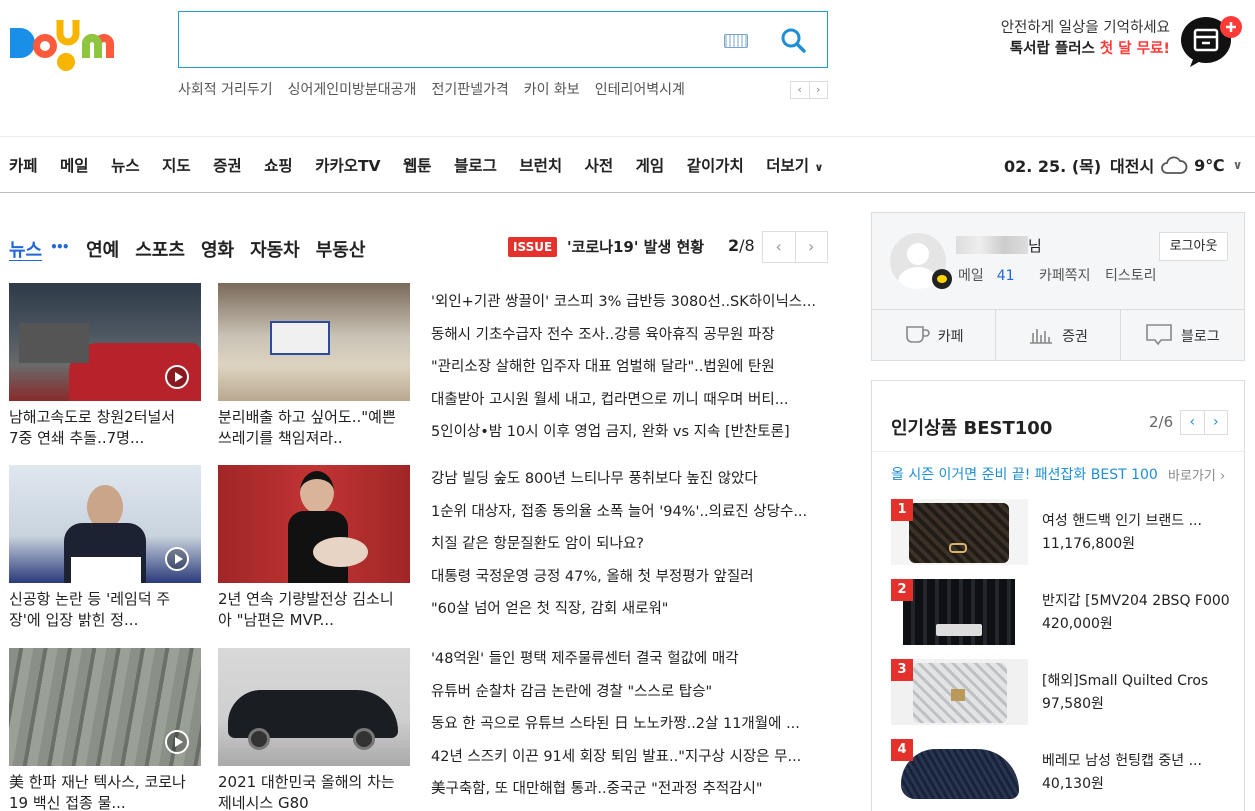 This screenshot has height=811, width=1255. Describe the element at coordinates (102, 249) in the screenshot. I see `tab-entertainment: 연예` at that location.